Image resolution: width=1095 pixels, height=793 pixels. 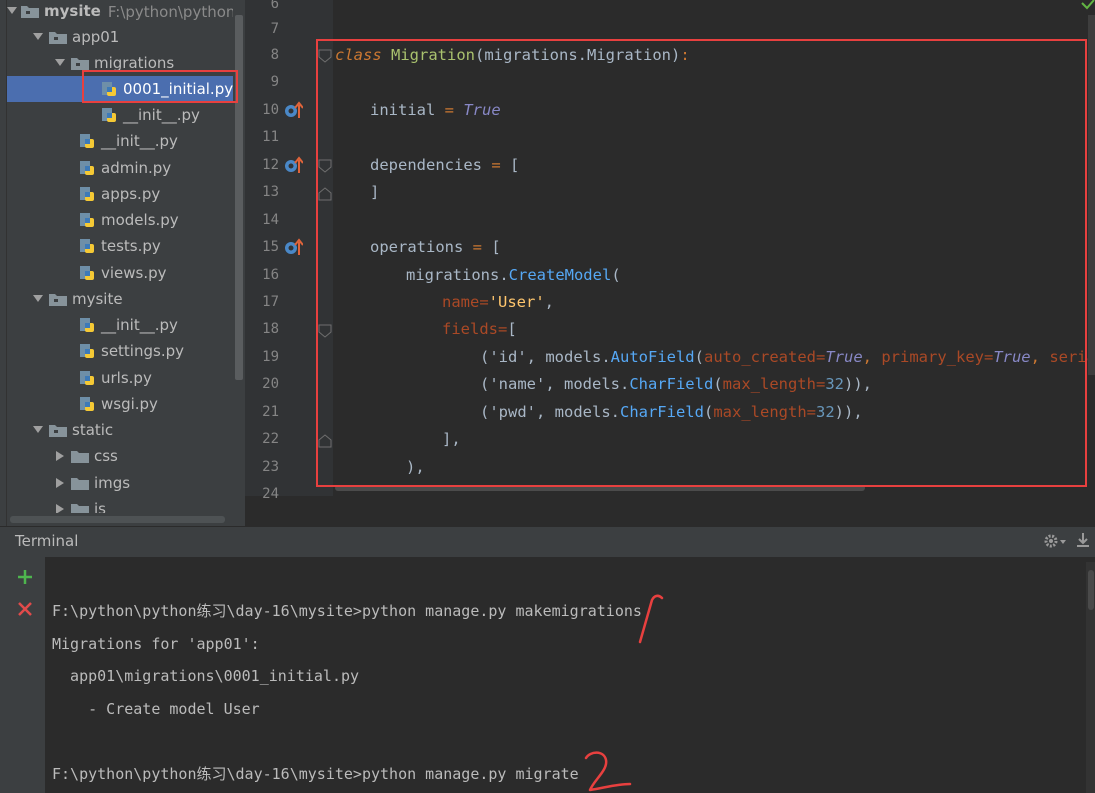 What do you see at coordinates (179, 11) in the screenshot?
I see `tree-root-path: F:\python\python练` at bounding box center [179, 11].